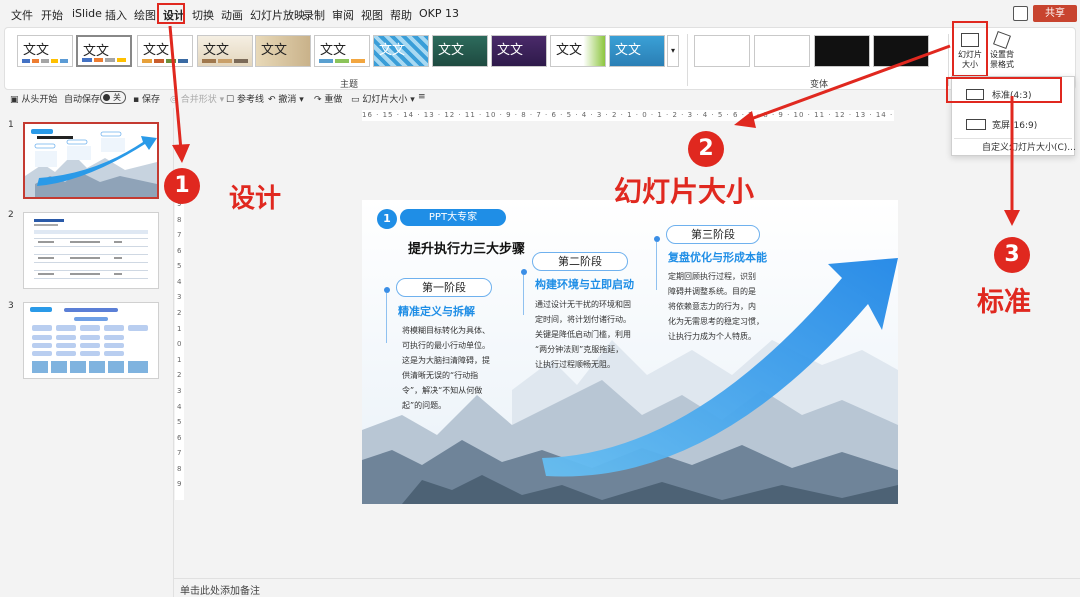 The height and width of the screenshot is (597, 1080). Describe the element at coordinates (436, 311) in the screenshot. I see `stage-1-title: 精准定义与拆解` at that location.